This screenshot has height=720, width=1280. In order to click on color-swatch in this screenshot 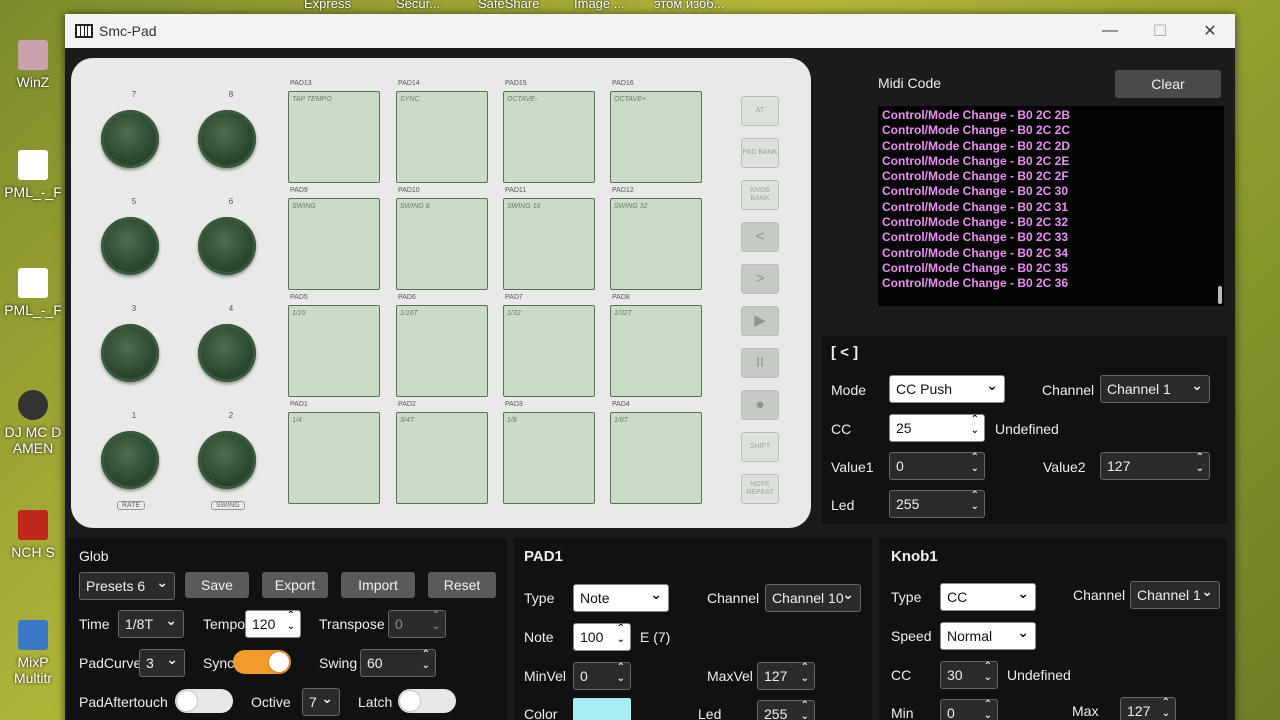, I will do `click(602, 709)`.